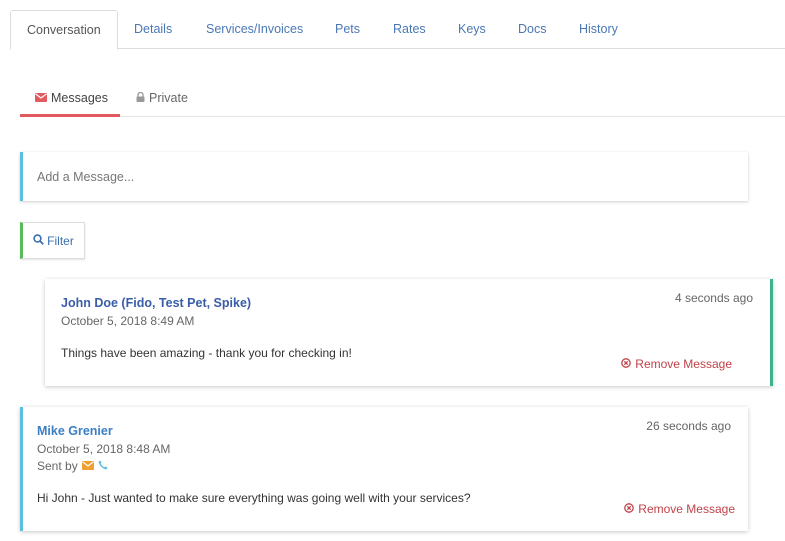 The image size is (785, 541). What do you see at coordinates (688, 426) in the screenshot?
I see `message-relative-time: 26 seconds ago` at bounding box center [688, 426].